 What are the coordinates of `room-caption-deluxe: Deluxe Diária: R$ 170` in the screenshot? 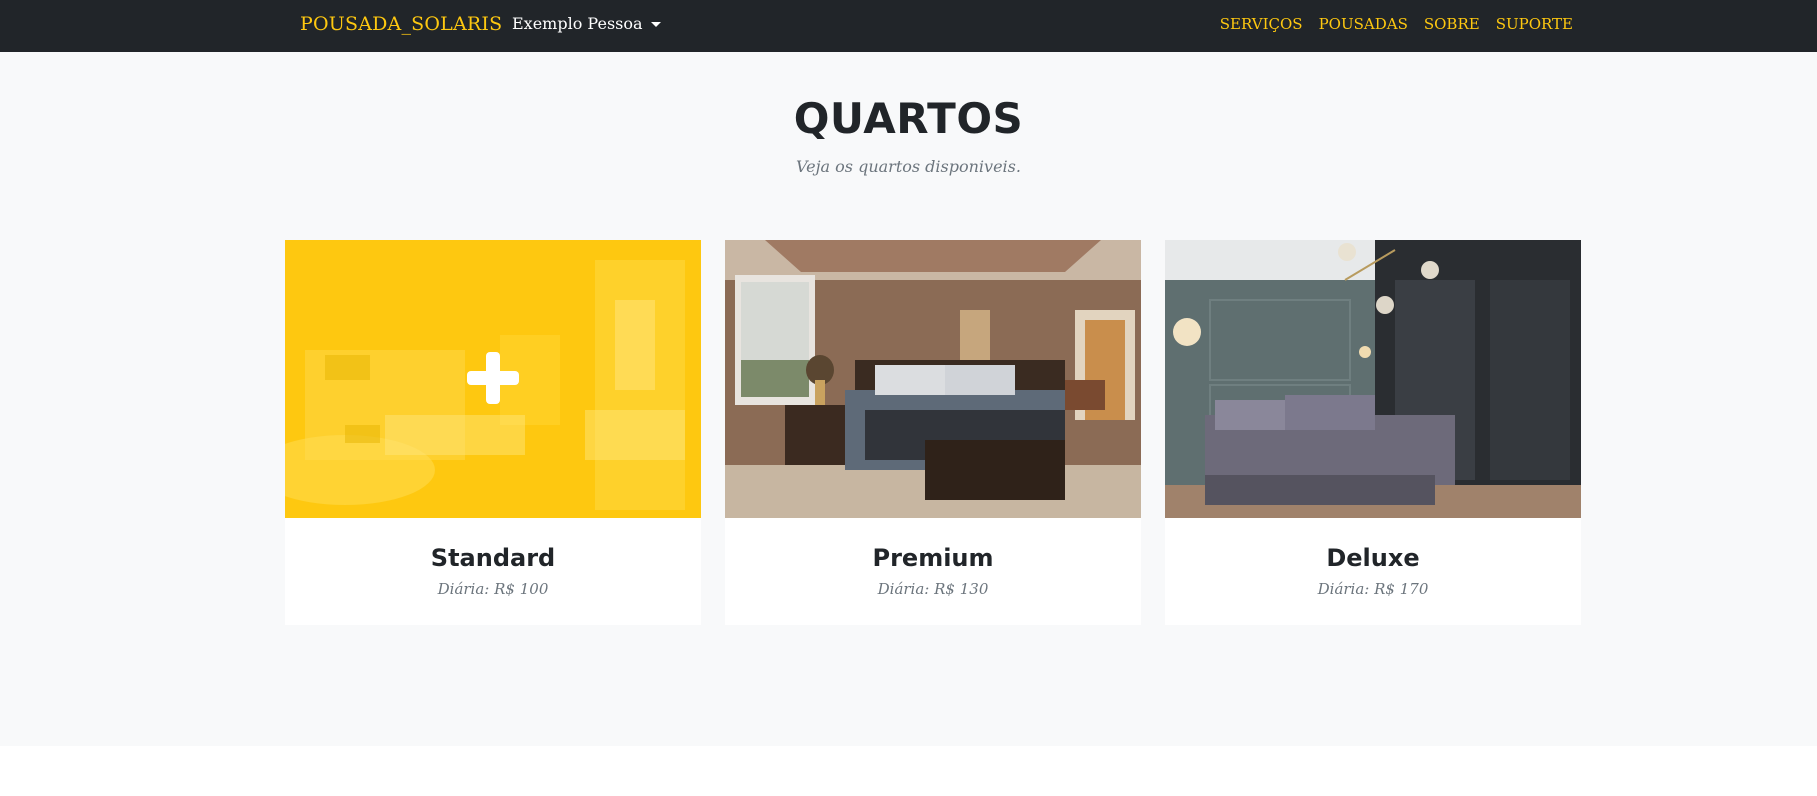 It's located at (1373, 571).